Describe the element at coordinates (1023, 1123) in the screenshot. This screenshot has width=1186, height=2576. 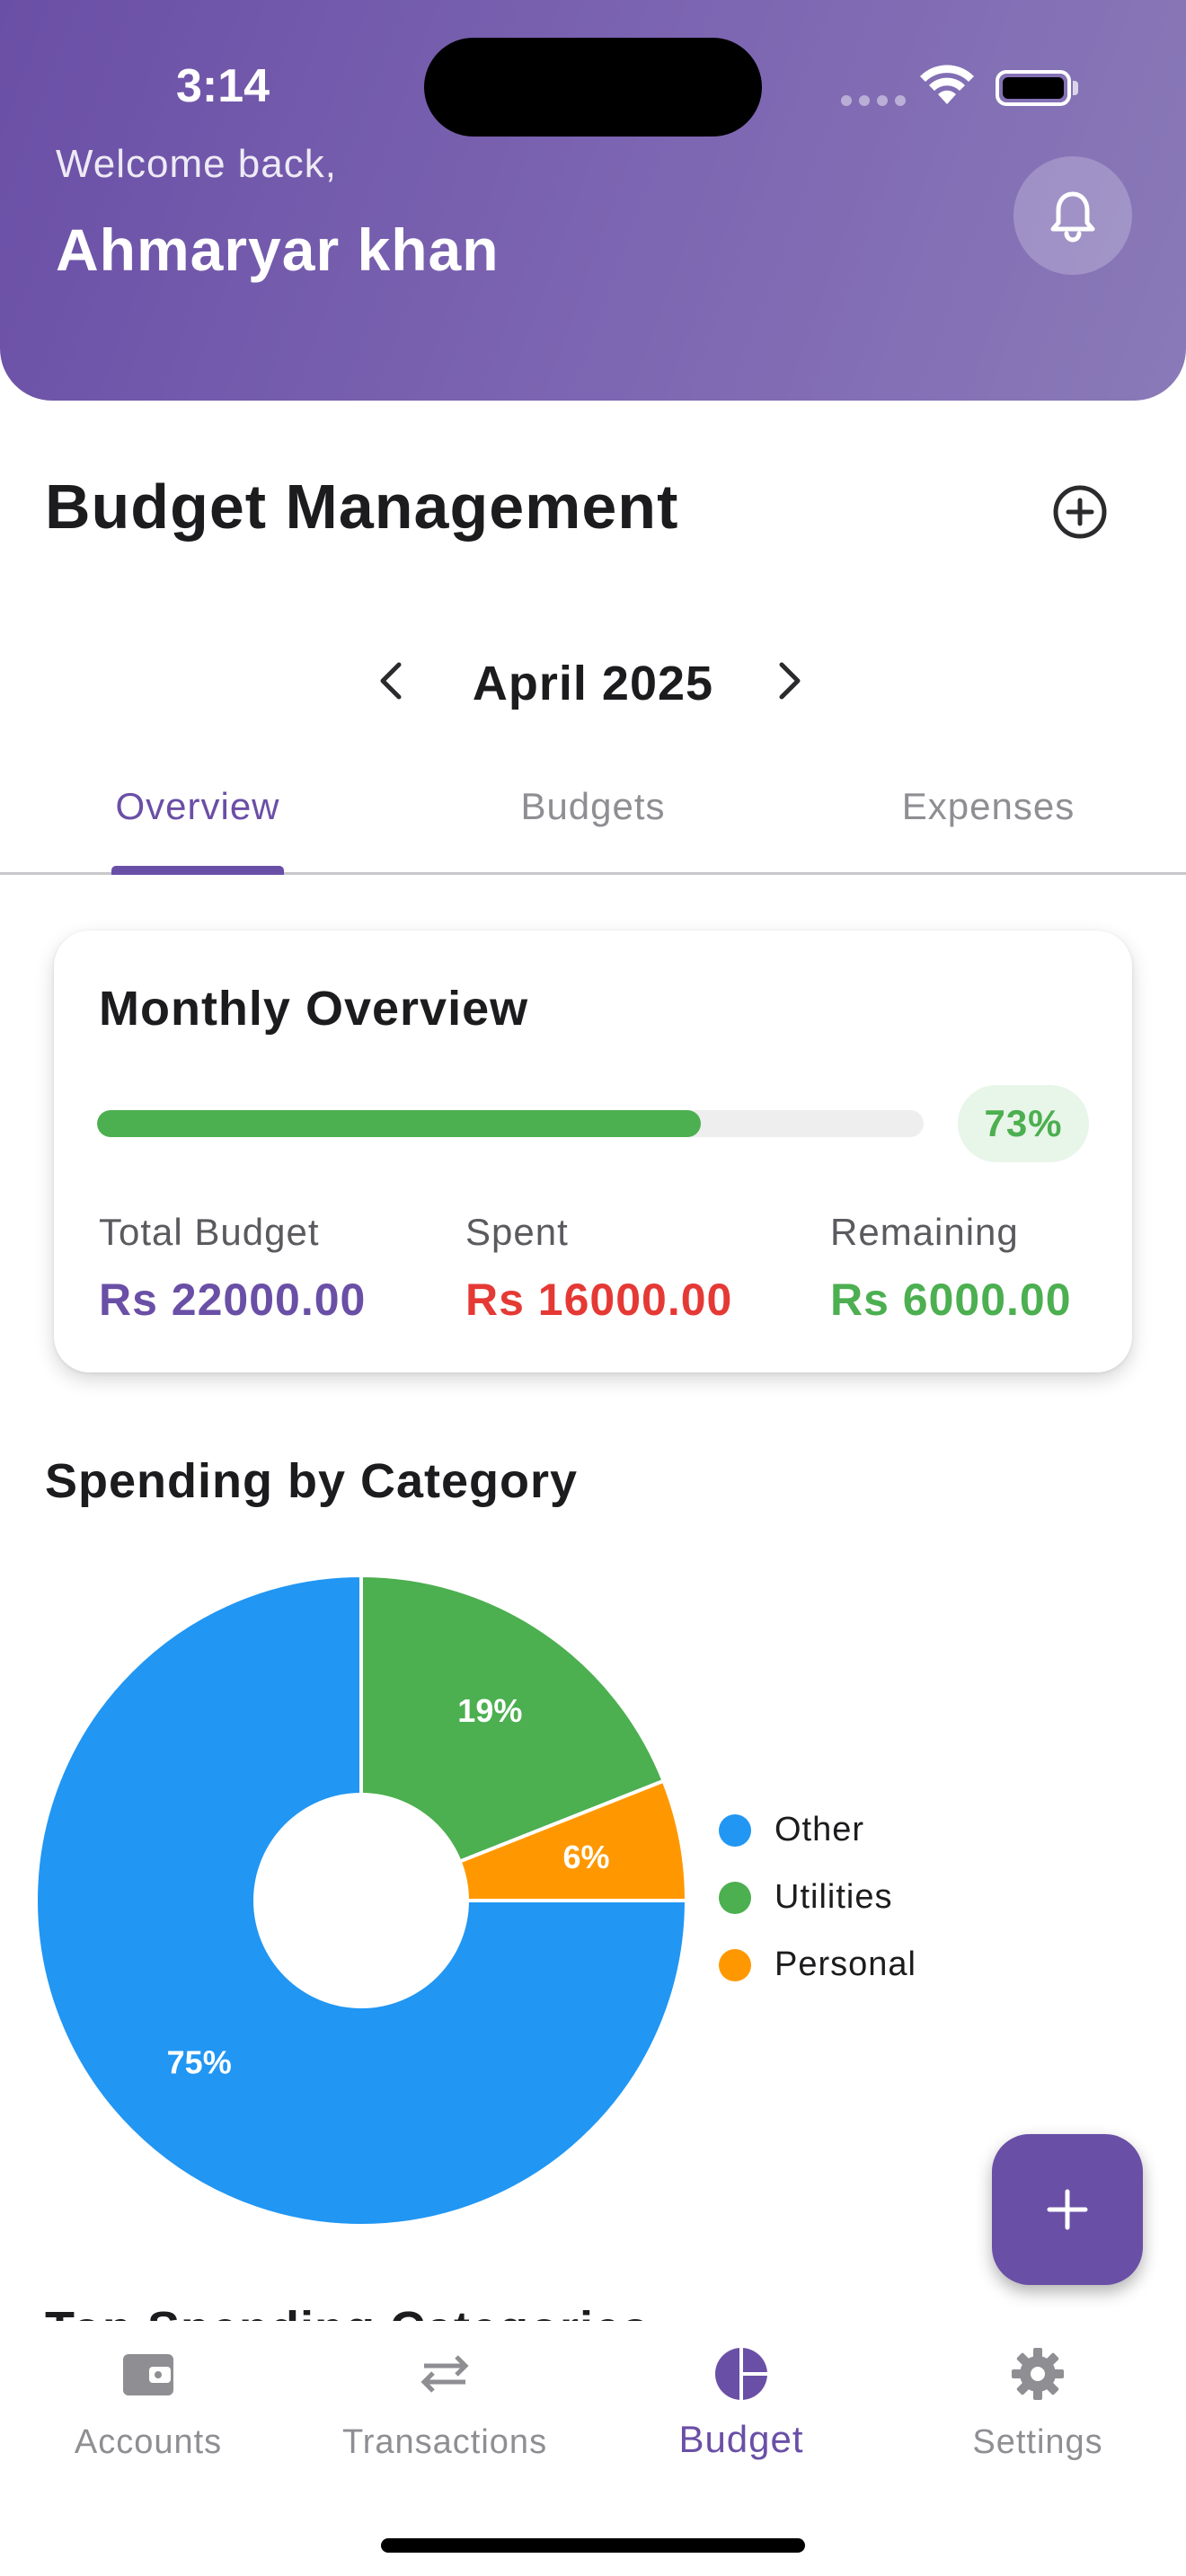
I see `percent-badge: 73%` at that location.